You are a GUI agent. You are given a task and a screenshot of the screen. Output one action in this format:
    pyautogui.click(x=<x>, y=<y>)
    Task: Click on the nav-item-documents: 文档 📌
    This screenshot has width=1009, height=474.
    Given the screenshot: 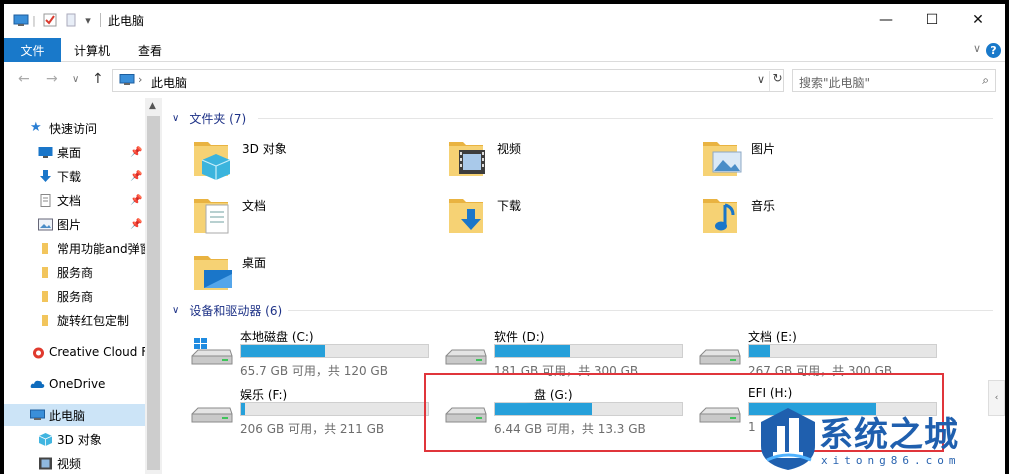 What is the action you would take?
    pyautogui.click(x=74, y=200)
    